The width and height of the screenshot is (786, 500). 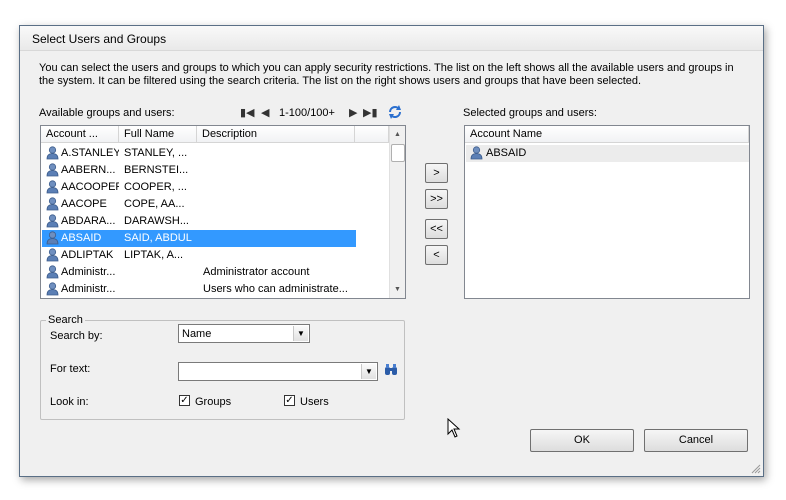 What do you see at coordinates (607, 134) in the screenshot?
I see `column-header-account-name: Account Name` at bounding box center [607, 134].